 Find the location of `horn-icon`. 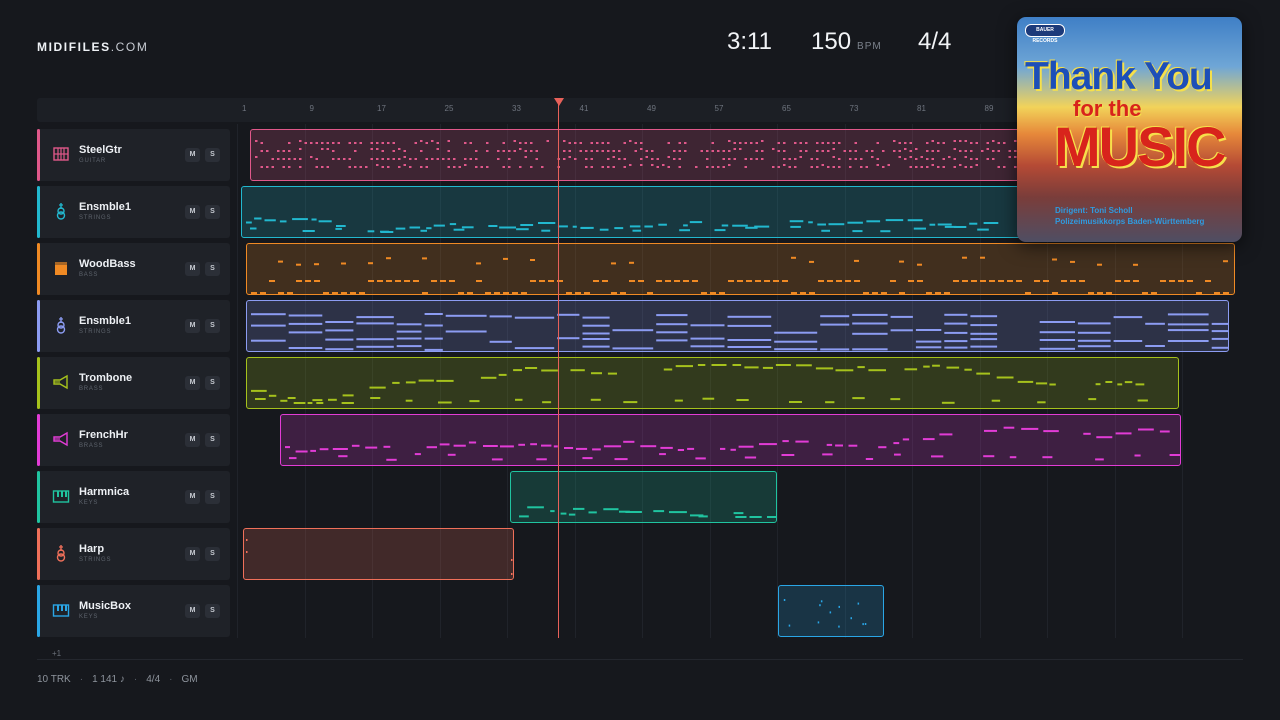

horn-icon is located at coordinates (61, 439).